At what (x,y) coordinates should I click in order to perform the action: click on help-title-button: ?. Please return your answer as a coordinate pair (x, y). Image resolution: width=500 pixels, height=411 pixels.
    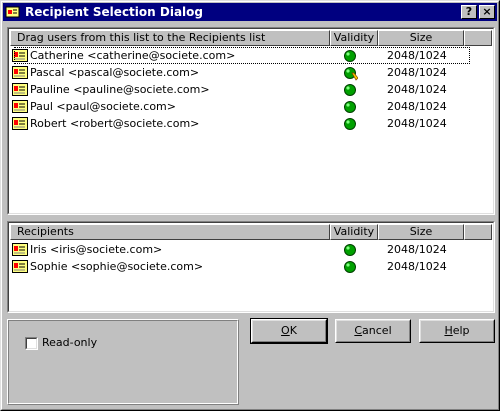
    Looking at the image, I should click on (469, 12).